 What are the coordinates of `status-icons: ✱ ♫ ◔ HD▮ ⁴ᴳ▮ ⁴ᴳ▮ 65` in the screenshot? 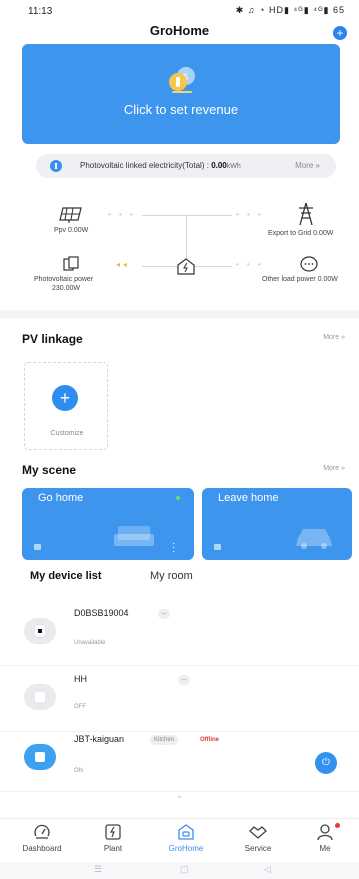 It's located at (290, 10).